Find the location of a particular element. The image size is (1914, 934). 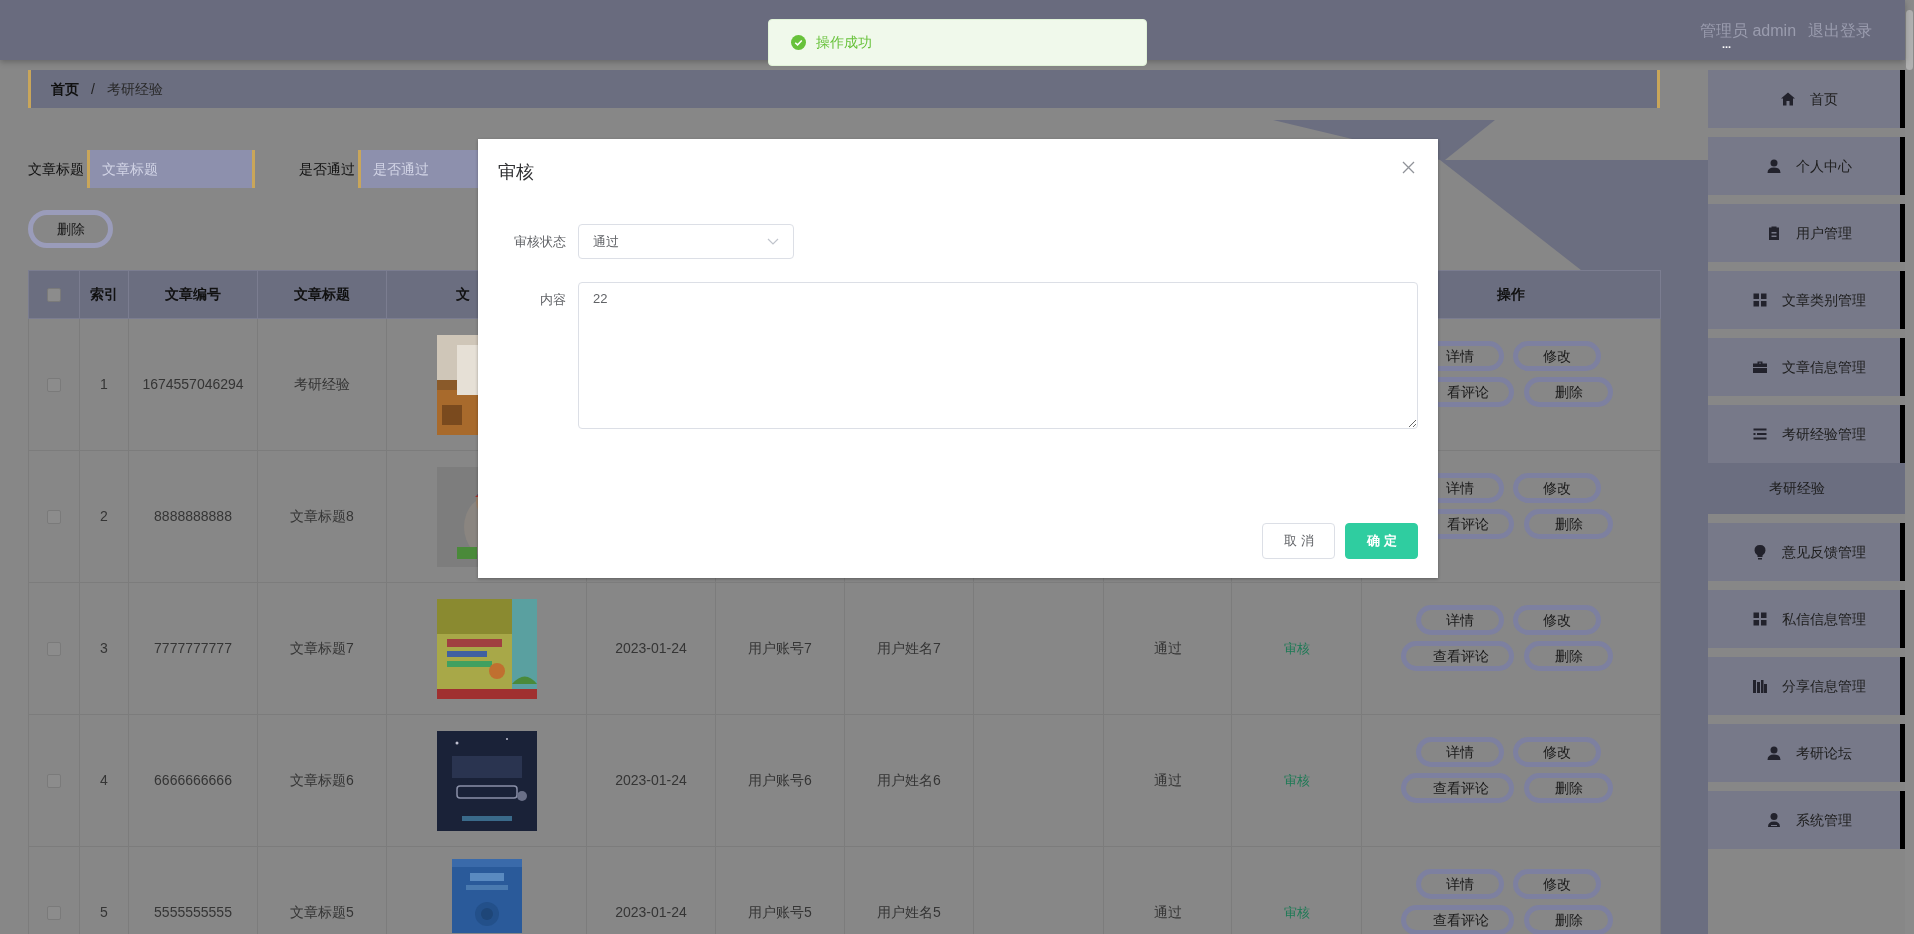

table-cell: 用户账号5 is located at coordinates (780, 912).